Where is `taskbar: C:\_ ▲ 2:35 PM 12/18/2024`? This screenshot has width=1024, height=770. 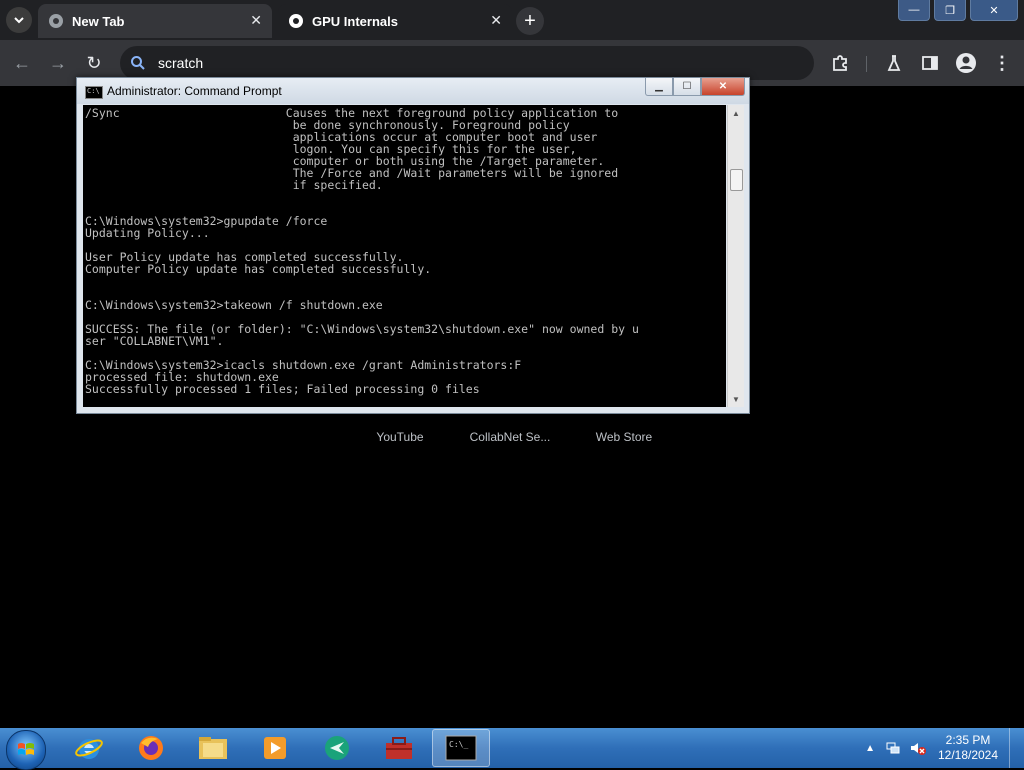
taskbar: C:\_ ▲ 2:35 PM 12/18/2024 is located at coordinates (512, 749).